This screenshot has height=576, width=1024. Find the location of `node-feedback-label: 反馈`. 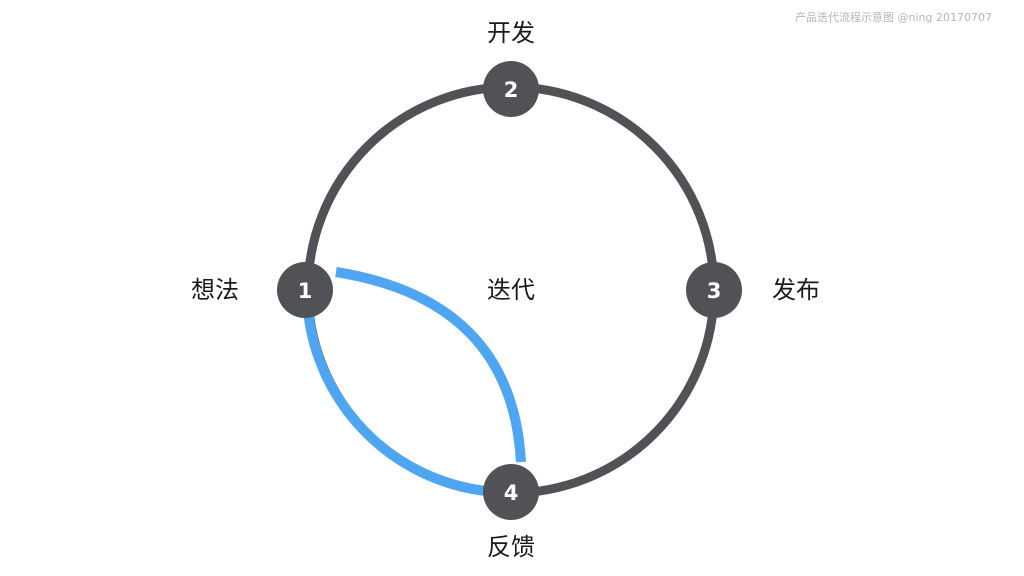

node-feedback-label: 反馈 is located at coordinates (511, 547).